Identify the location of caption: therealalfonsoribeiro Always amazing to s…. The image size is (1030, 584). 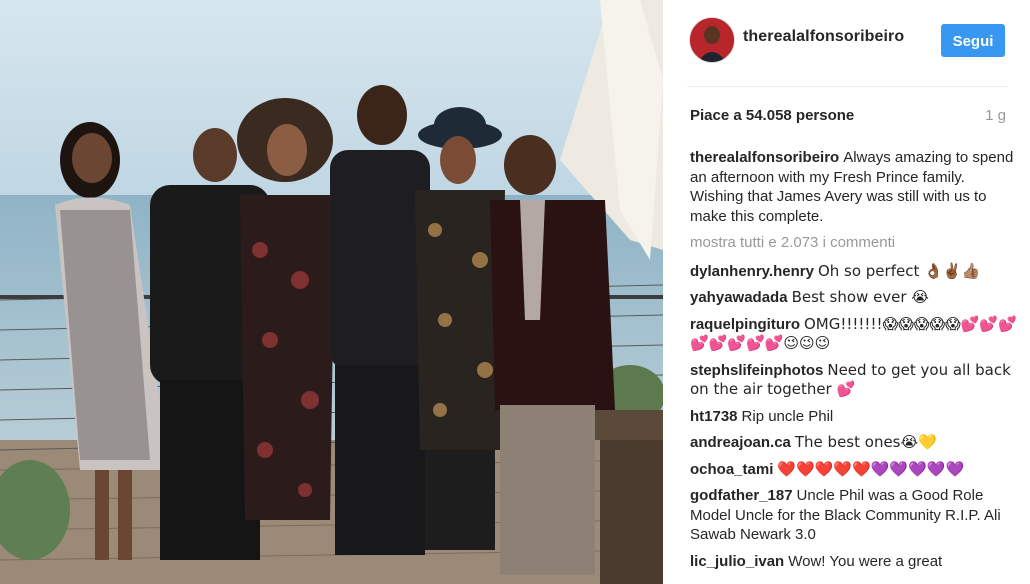
(855, 187).